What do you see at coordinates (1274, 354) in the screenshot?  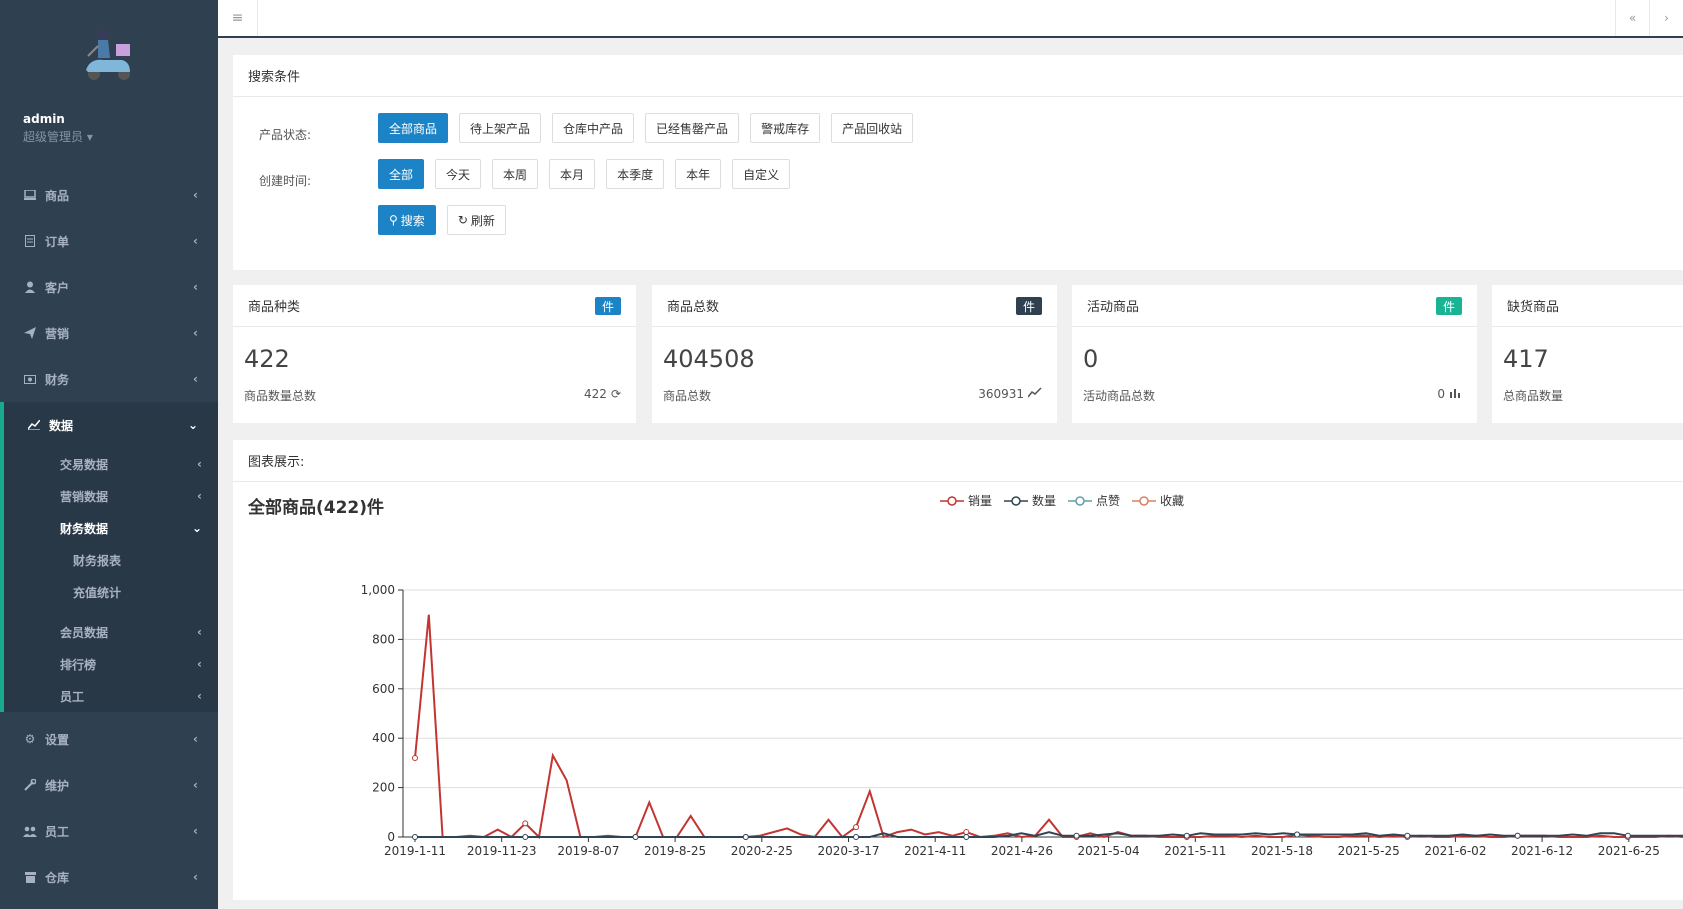 I see `stat-card-active: 活动商品 件 0 活动商品总数 0` at bounding box center [1274, 354].